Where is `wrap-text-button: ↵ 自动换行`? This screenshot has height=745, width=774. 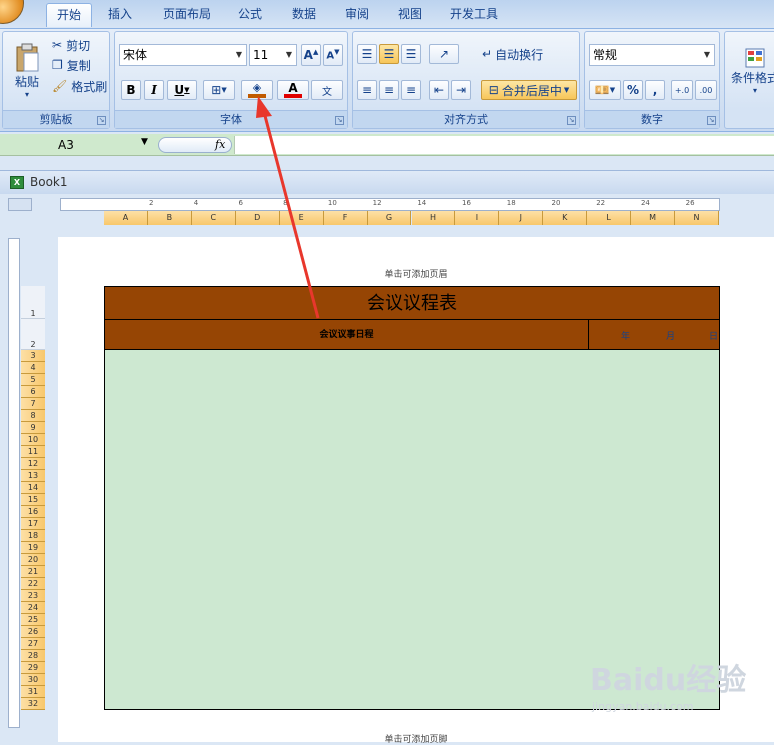
wrap-text-button: ↵ 自动换行 is located at coordinates (521, 54).